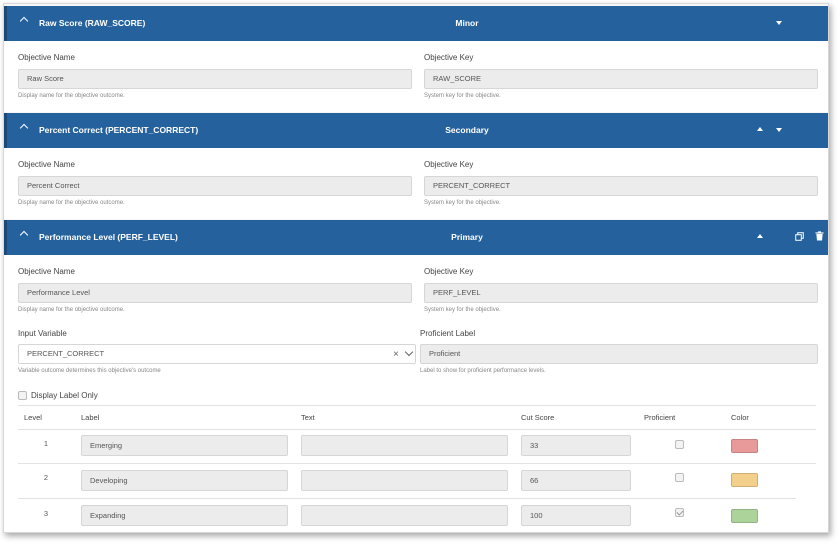 The width and height of the screenshot is (840, 544). I want to click on copy-icon, so click(799, 236).